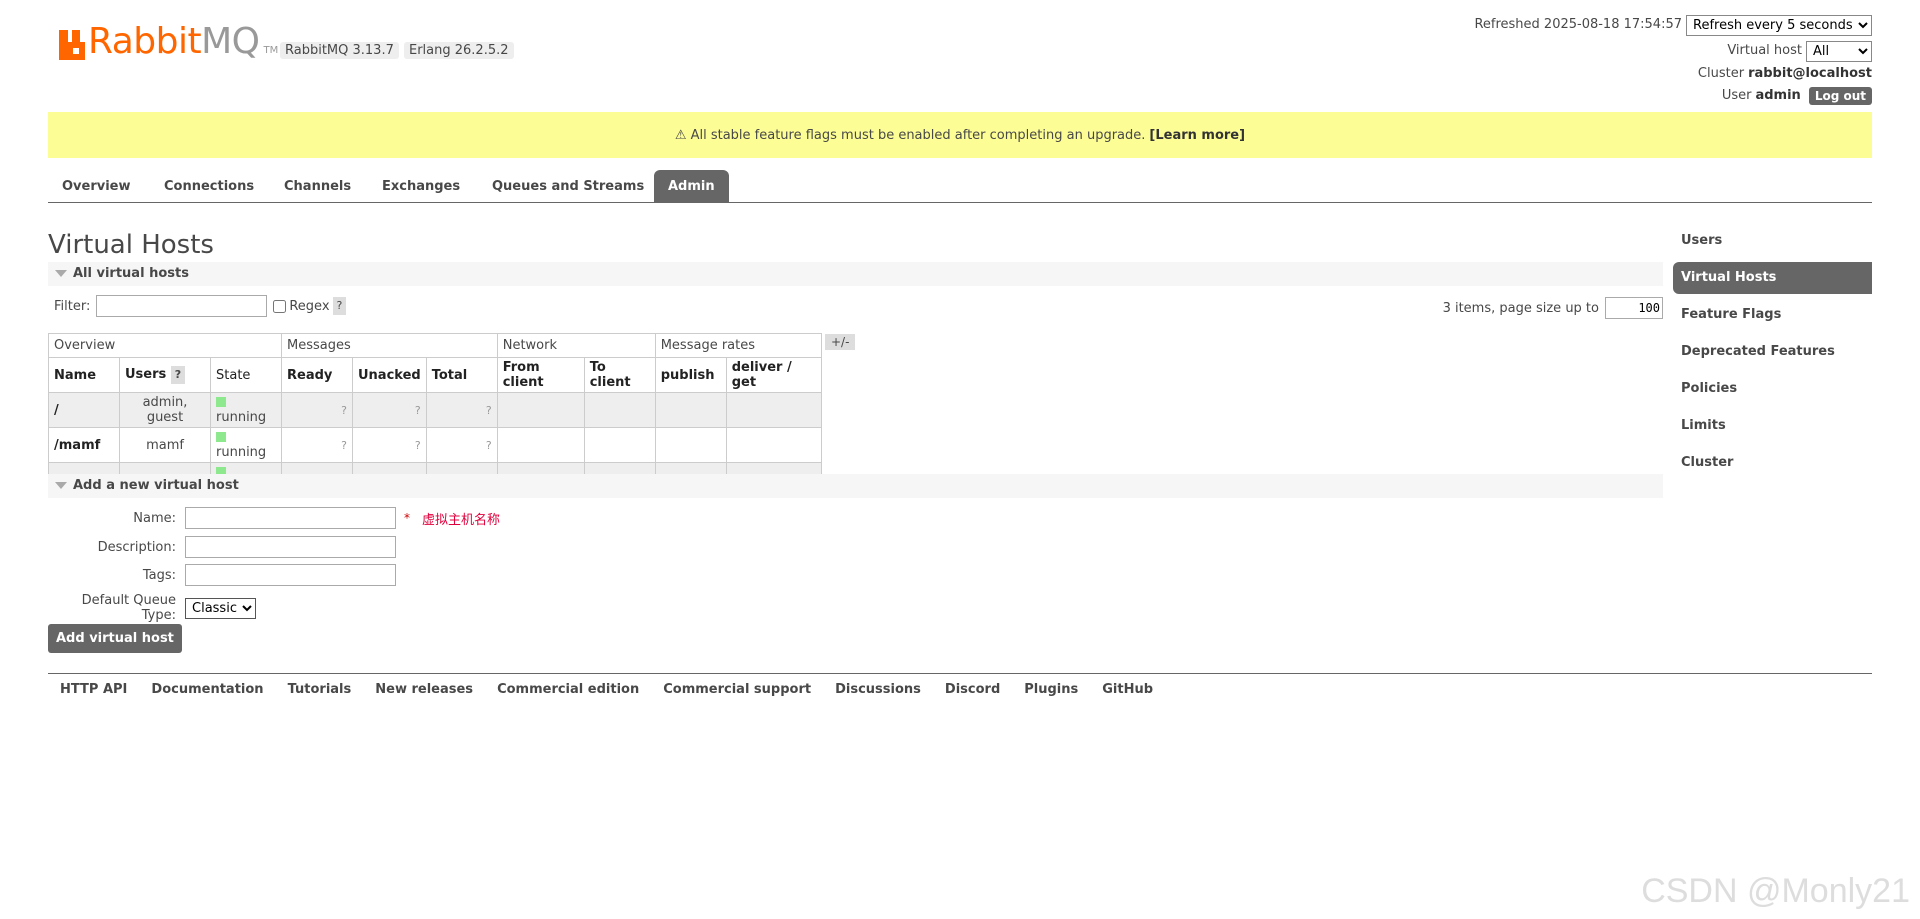  What do you see at coordinates (84, 375) in the screenshot?
I see `col-name: Name` at bounding box center [84, 375].